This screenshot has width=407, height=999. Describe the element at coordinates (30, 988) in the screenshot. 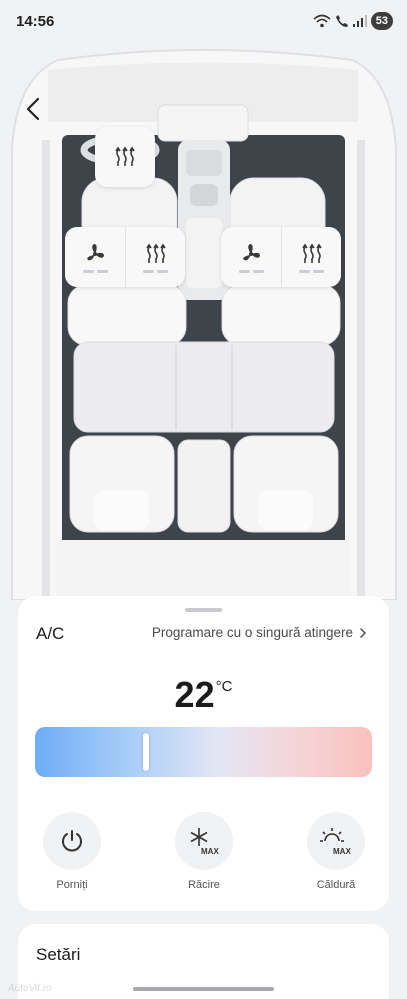

I see `watermark: AutoVit.ro` at that location.